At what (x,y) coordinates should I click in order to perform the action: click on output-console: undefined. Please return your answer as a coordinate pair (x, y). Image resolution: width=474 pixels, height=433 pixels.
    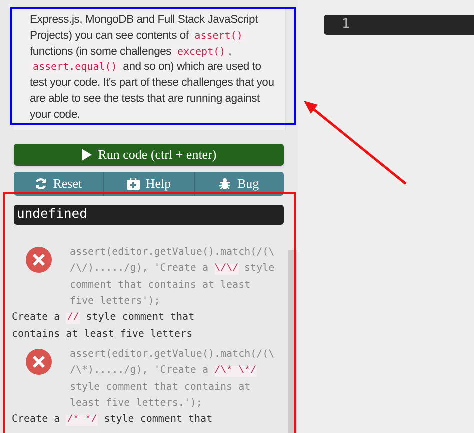
    Looking at the image, I should click on (149, 214).